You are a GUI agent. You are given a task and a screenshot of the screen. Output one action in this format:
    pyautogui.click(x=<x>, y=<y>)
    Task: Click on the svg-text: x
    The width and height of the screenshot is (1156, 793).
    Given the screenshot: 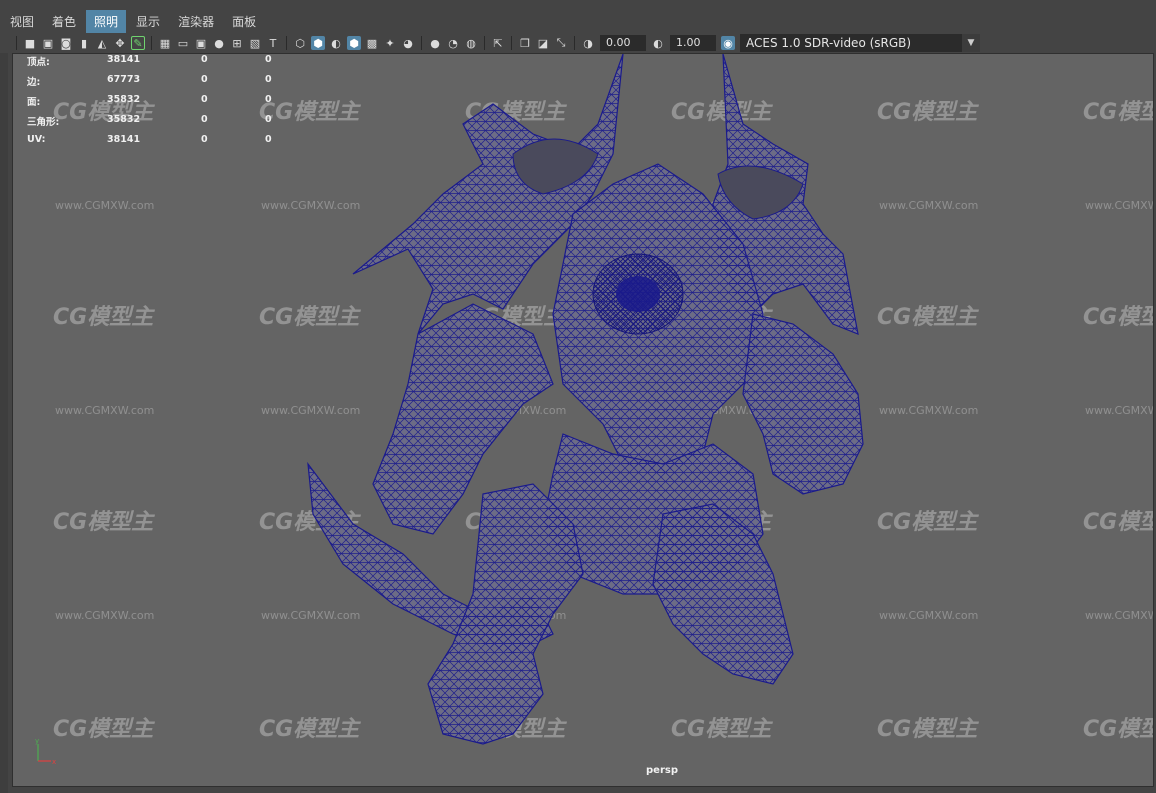 What is the action you would take?
    pyautogui.click(x=54, y=762)
    